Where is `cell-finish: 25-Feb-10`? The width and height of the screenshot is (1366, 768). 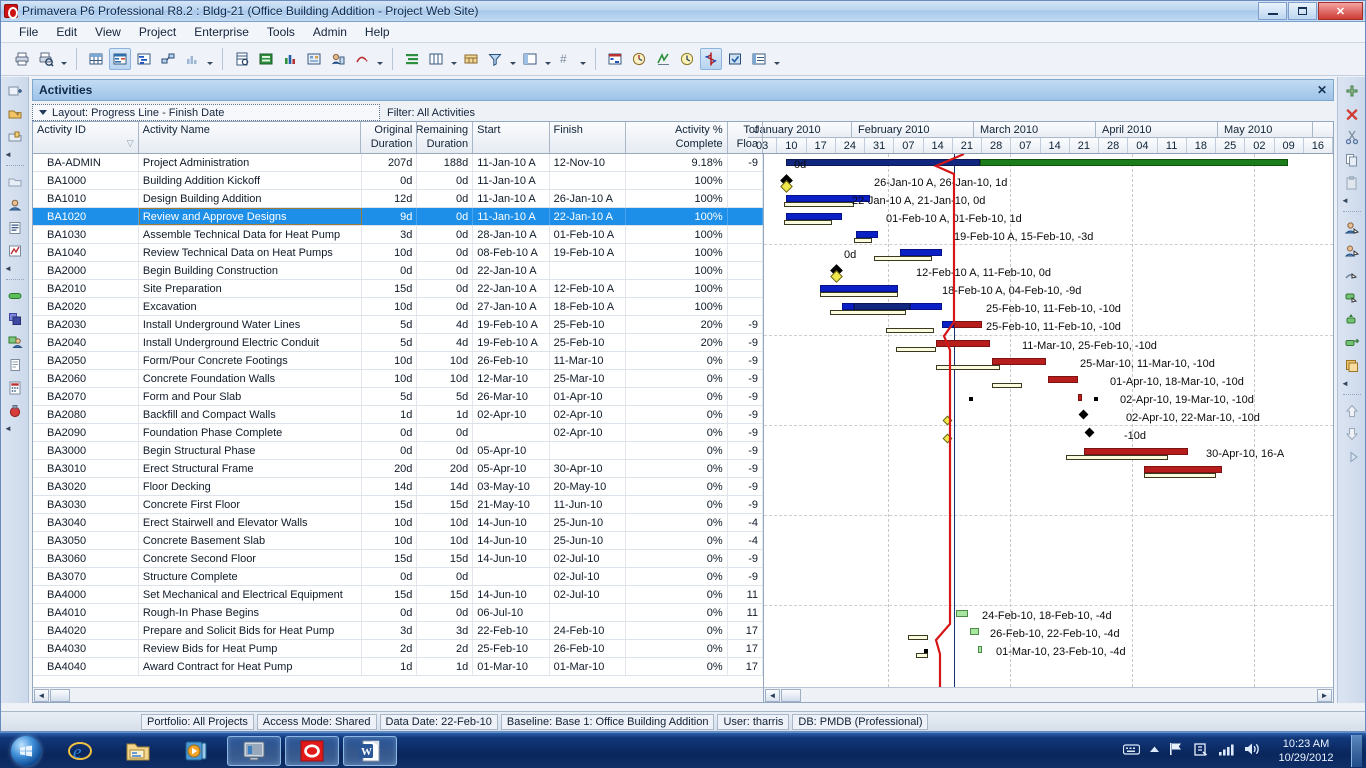 cell-finish: 25-Feb-10 is located at coordinates (588, 324).